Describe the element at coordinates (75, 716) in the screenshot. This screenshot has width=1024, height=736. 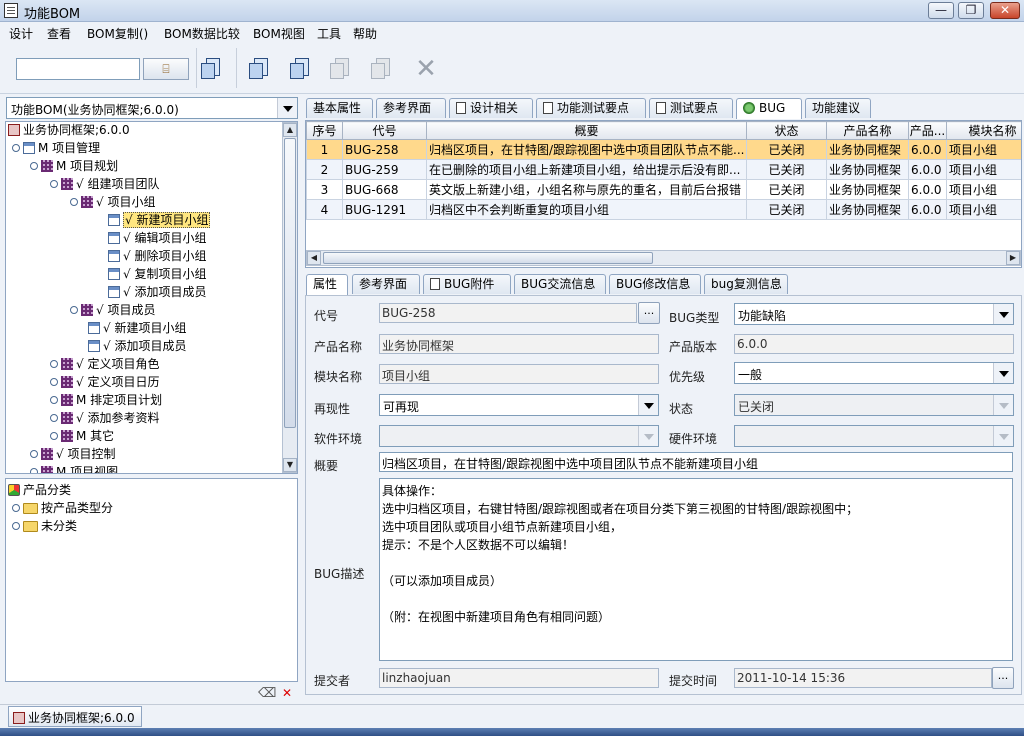
I see `document-tab: 业务协同框架;6.0.0` at that location.